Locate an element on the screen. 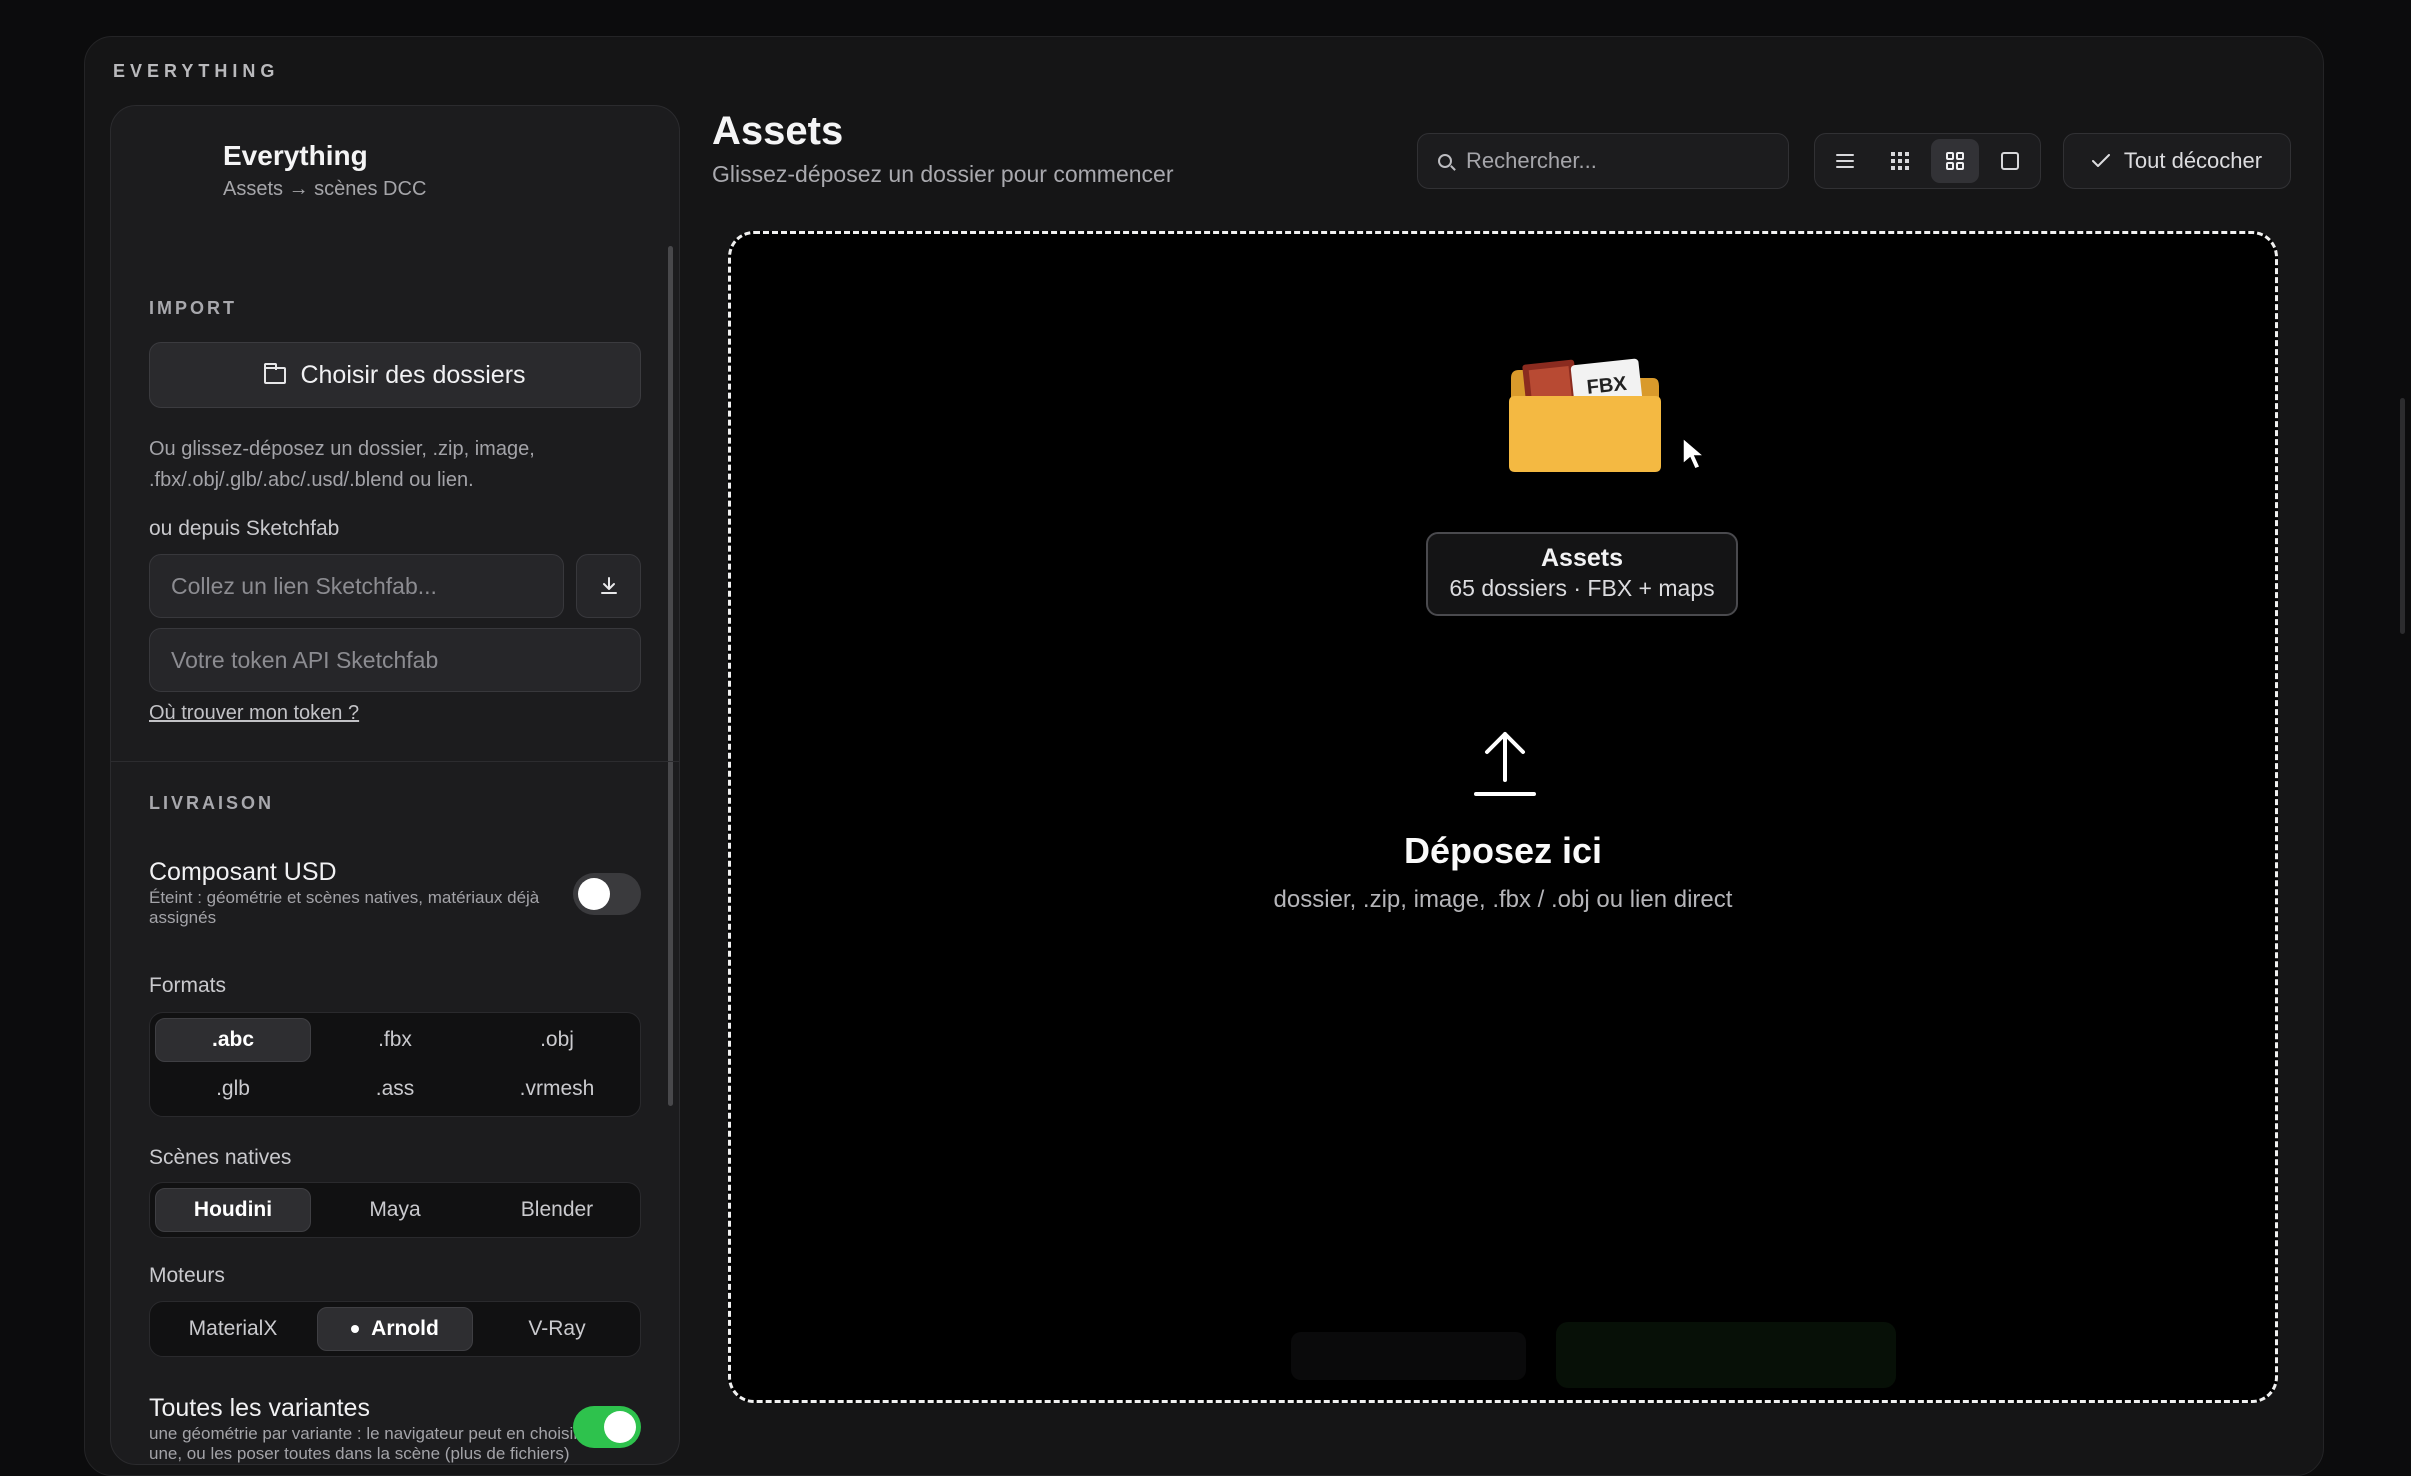 The width and height of the screenshot is (2411, 1476). brand-name: Everything is located at coordinates (295, 155).